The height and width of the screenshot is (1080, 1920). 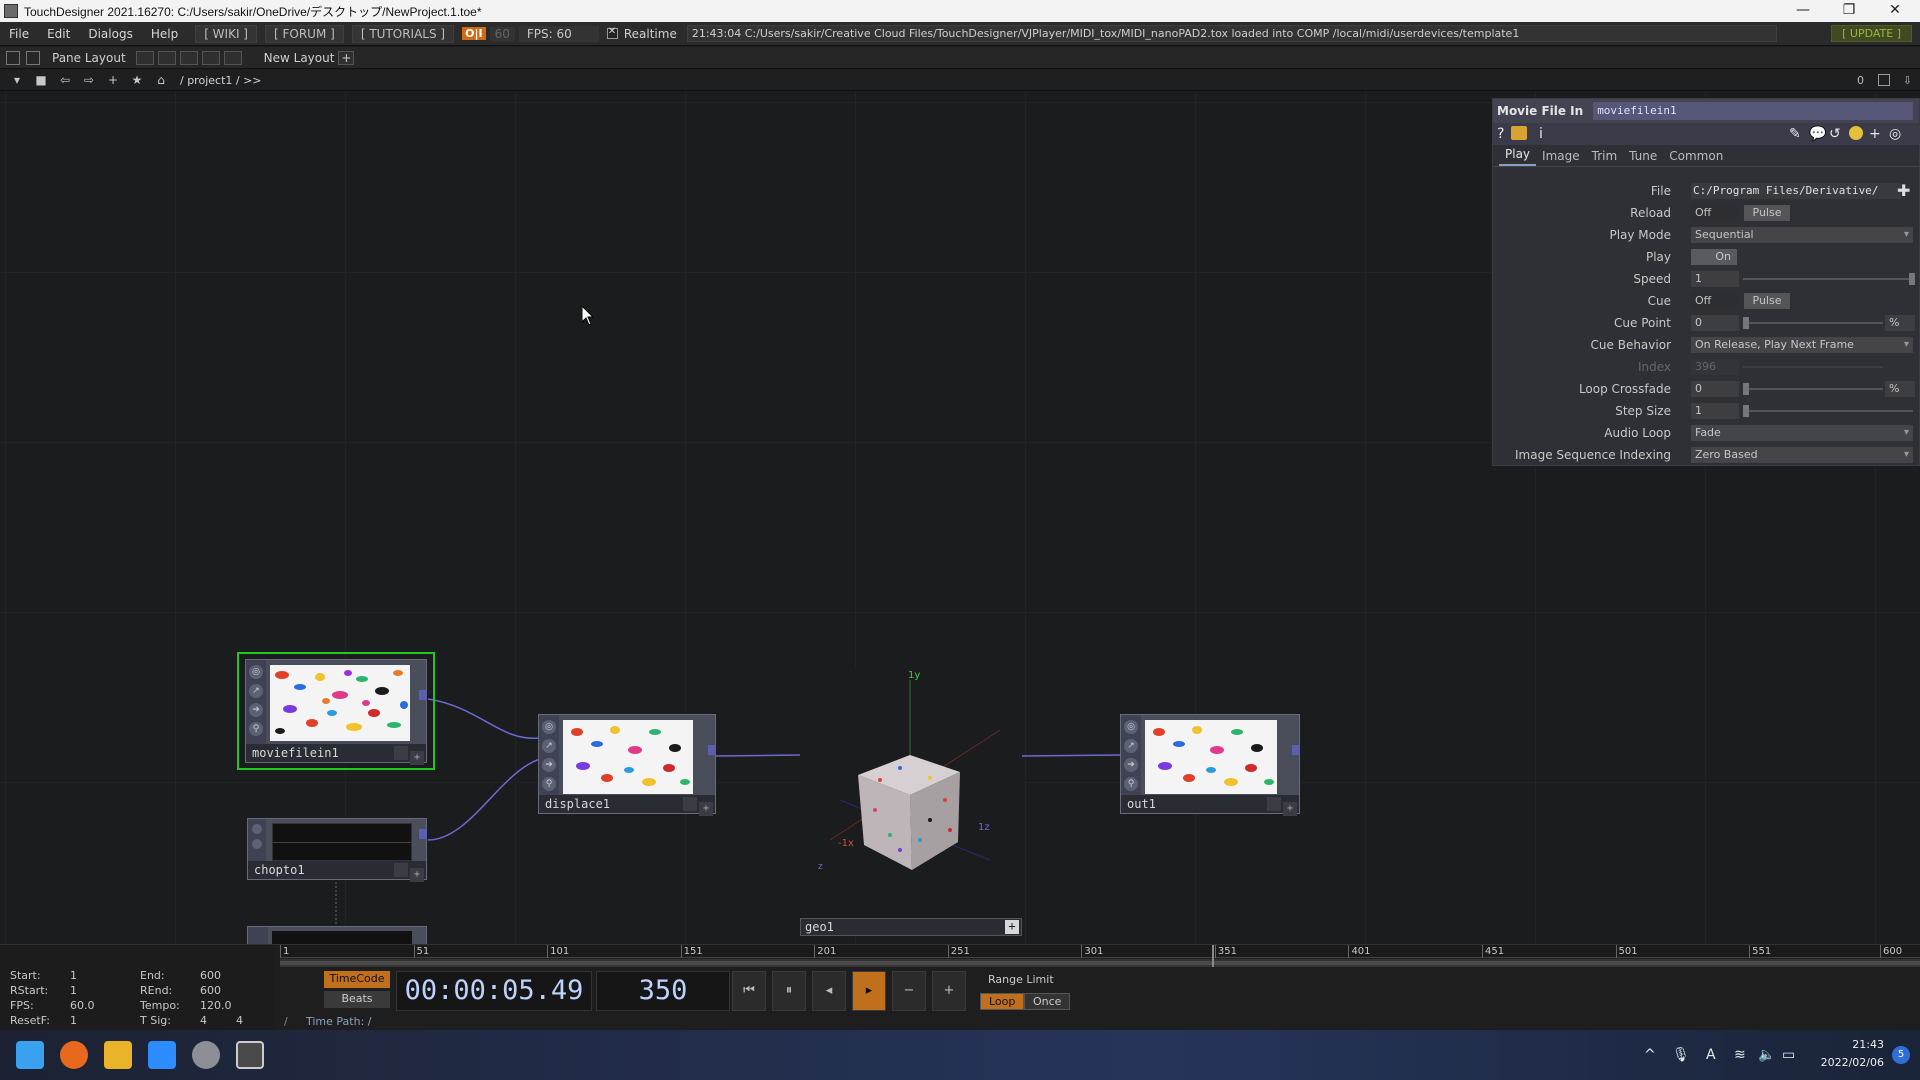 I want to click on node-name: chopto1, so click(x=279, y=870).